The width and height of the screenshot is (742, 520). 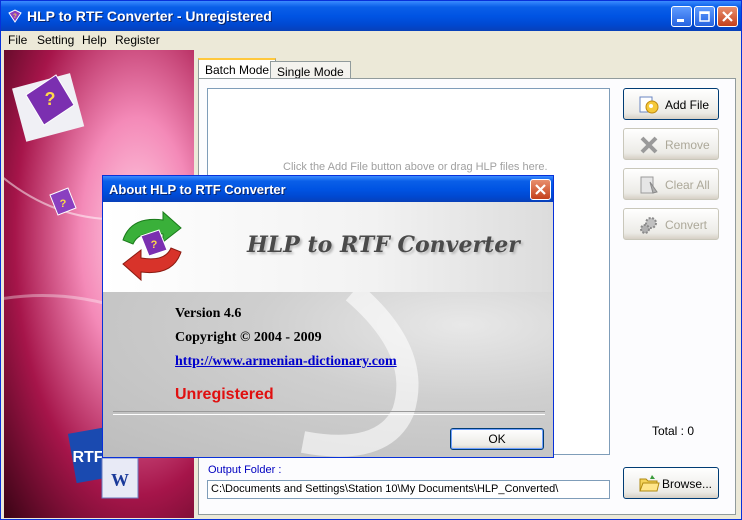 I want to click on about-copyright: Copyright © 2004 - 2009, so click(x=248, y=337).